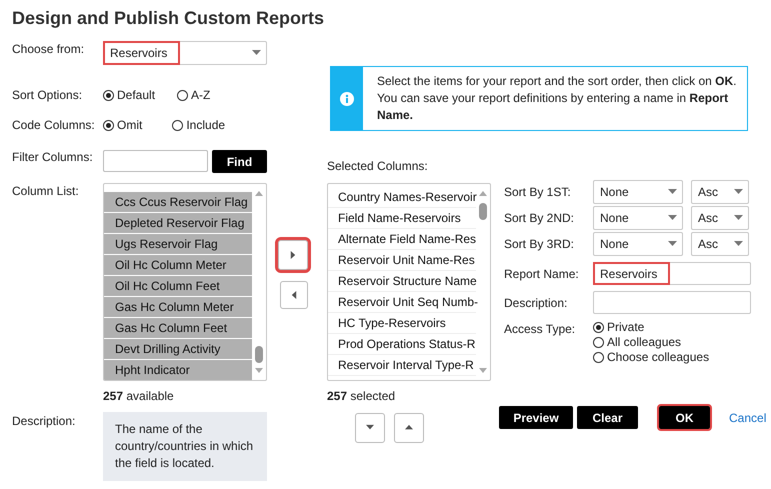  What do you see at coordinates (178, 286) in the screenshot?
I see `list-item: Oil Hc Column Feet` at bounding box center [178, 286].